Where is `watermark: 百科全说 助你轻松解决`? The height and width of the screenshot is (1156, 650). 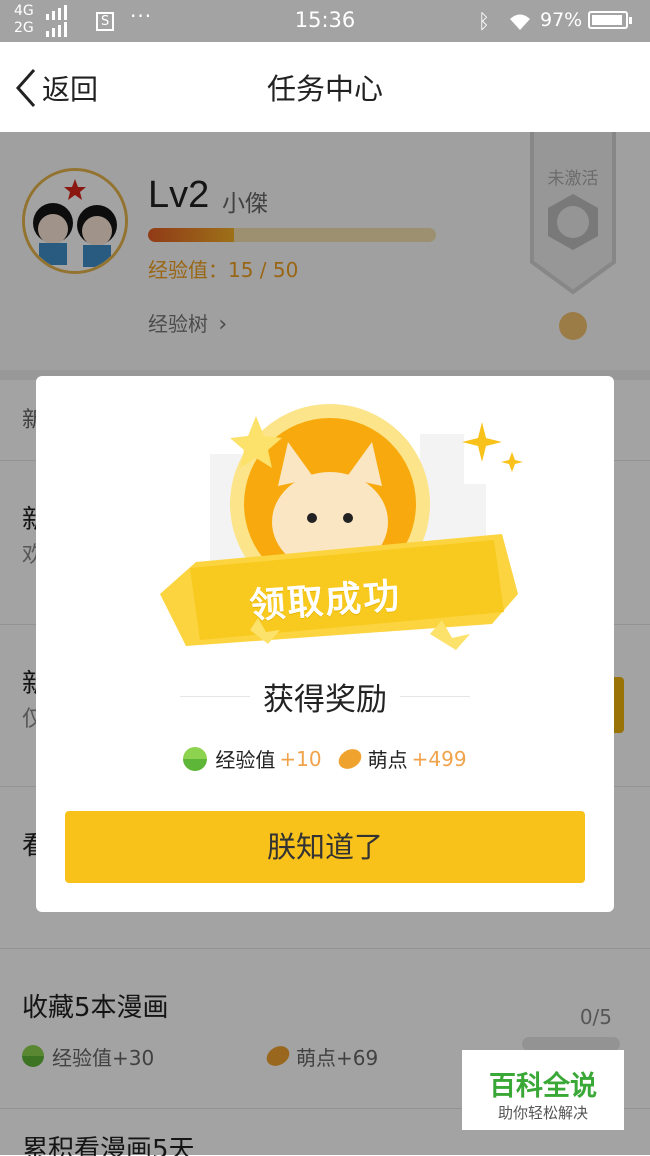 watermark: 百科全说 助你轻松解决 is located at coordinates (543, 1090).